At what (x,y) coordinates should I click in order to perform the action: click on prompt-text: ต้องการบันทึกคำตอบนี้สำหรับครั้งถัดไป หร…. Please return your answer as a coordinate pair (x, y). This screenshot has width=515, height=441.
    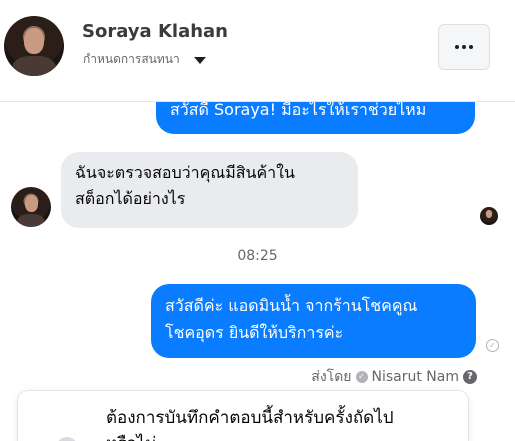
    Looking at the image, I should click on (276, 423).